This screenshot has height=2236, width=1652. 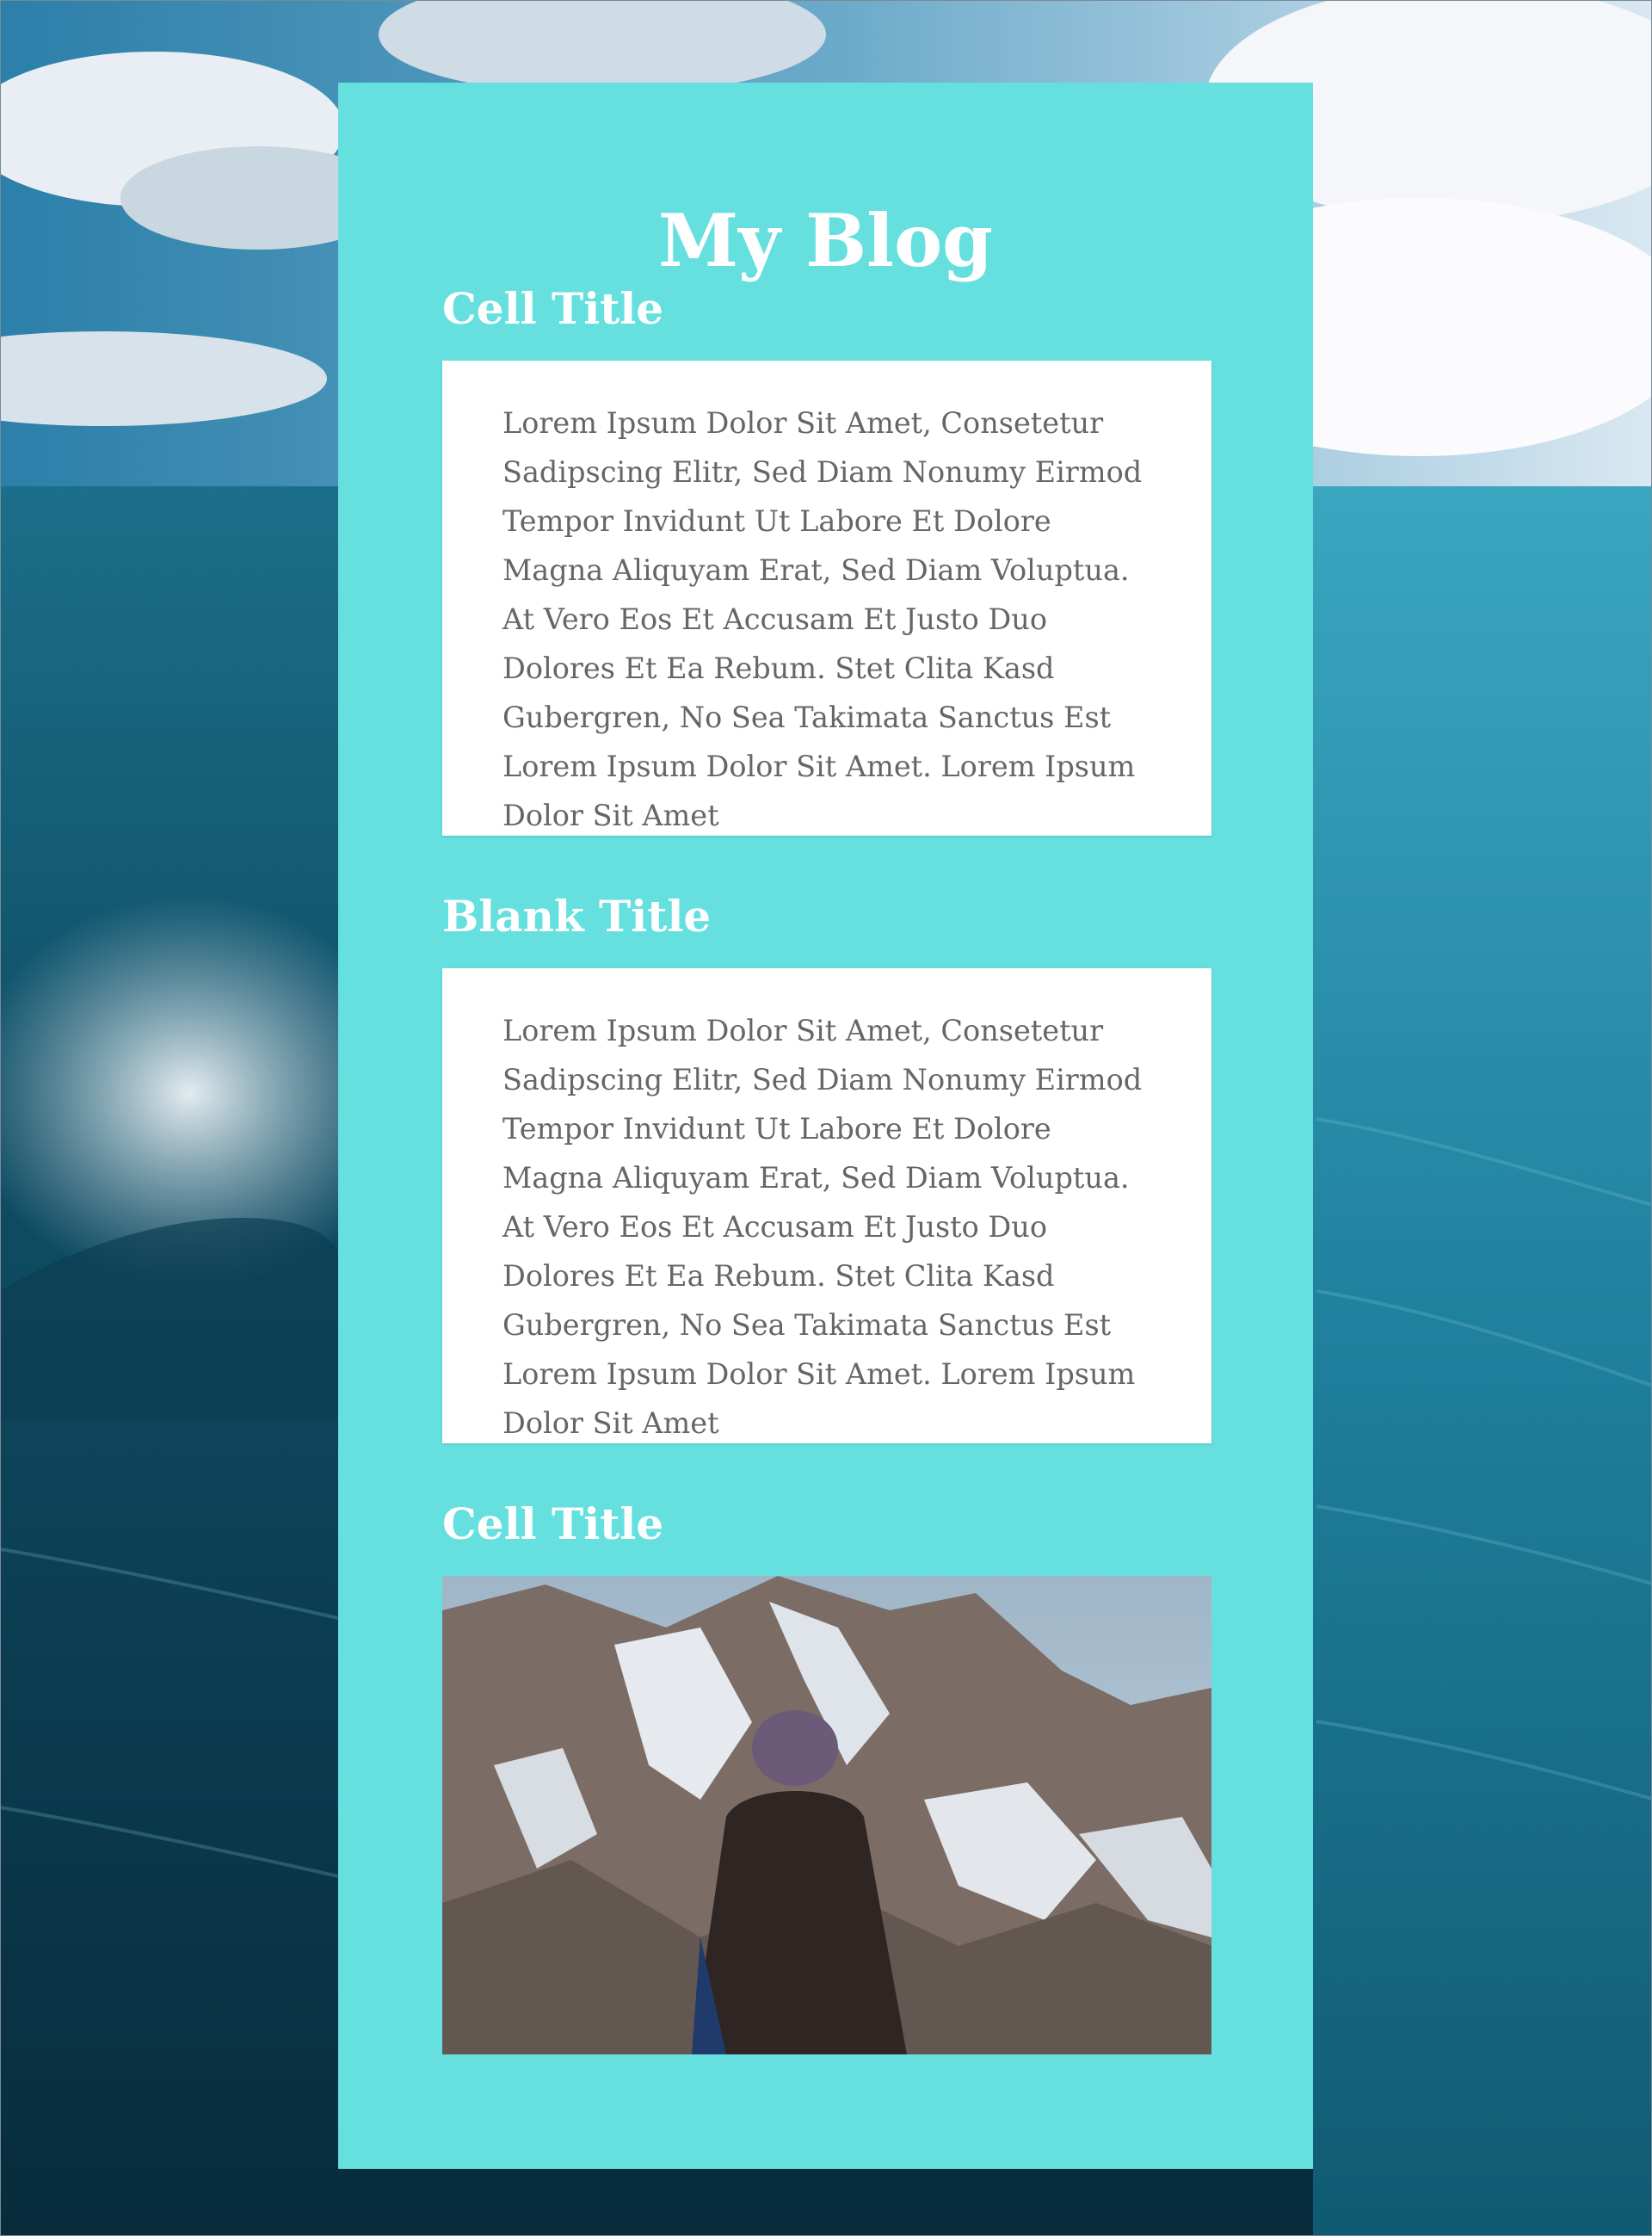 I want to click on mountain-hiker-photo, so click(x=826, y=1815).